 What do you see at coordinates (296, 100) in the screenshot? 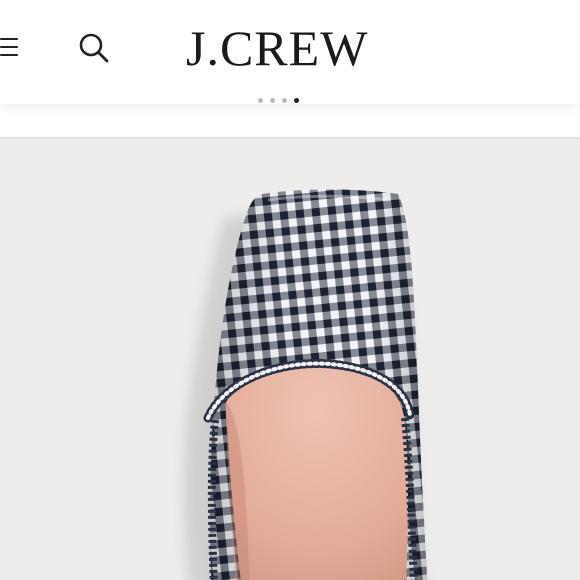
I see `carousel-dot-active` at bounding box center [296, 100].